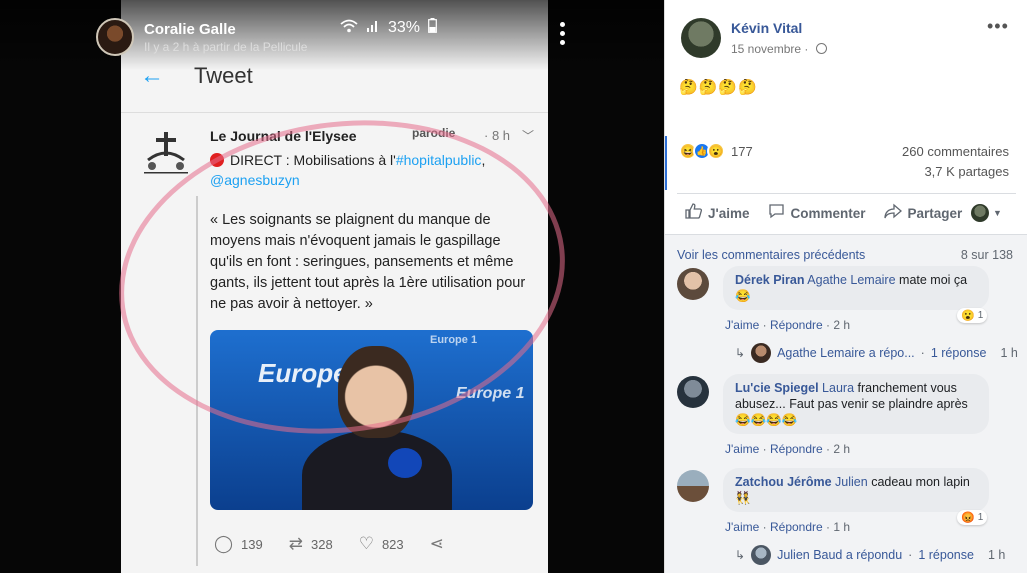 The image size is (1027, 573). What do you see at coordinates (986, 255) in the screenshot?
I see `comments-page-count: 8 sur 138` at bounding box center [986, 255].